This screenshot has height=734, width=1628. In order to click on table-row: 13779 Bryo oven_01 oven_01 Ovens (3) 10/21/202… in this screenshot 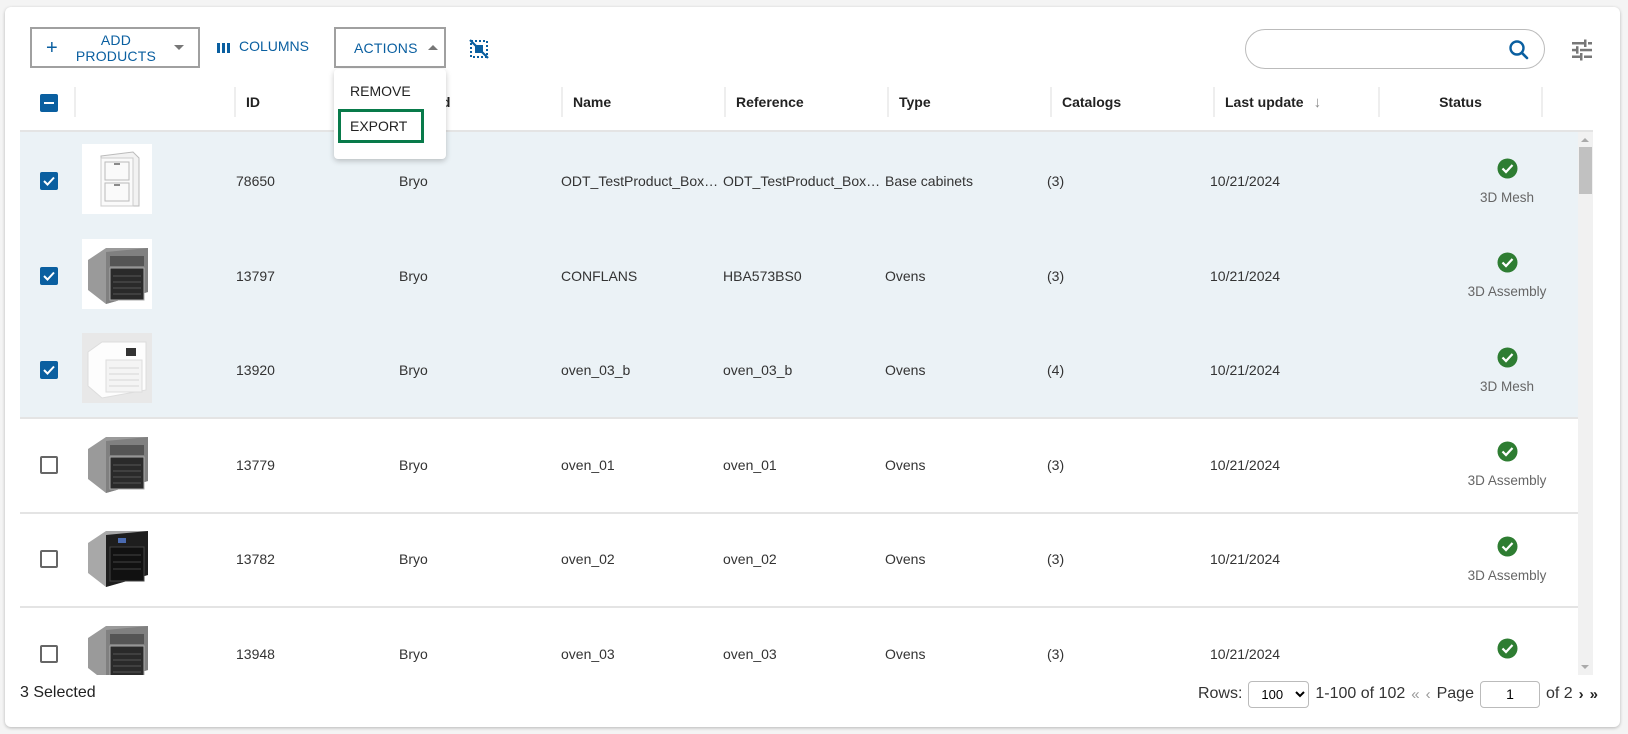, I will do `click(806, 465)`.